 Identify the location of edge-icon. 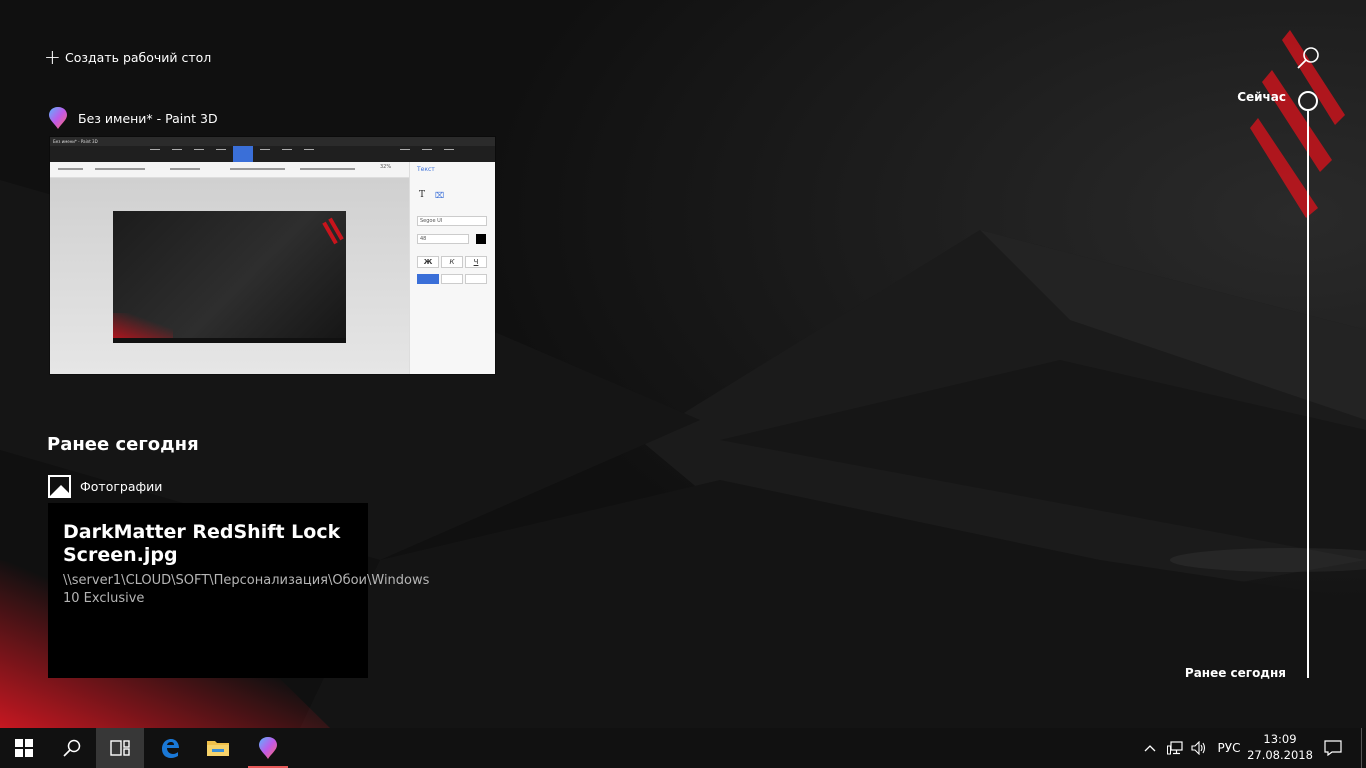
(170, 748).